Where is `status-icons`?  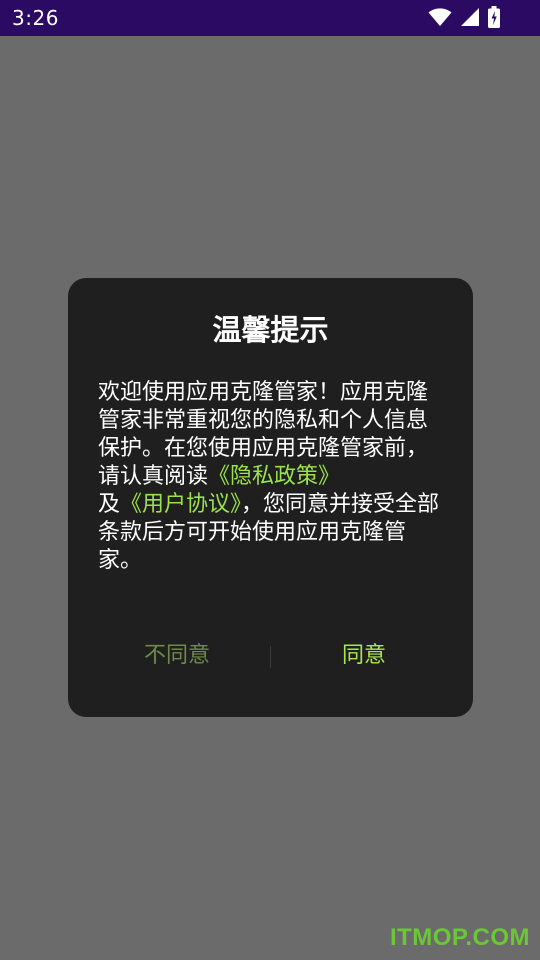 status-icons is located at coordinates (464, 17).